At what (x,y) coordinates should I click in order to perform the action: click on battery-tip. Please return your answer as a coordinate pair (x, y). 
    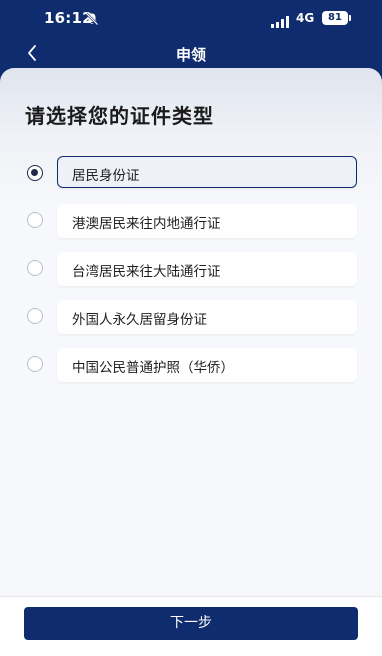
    Looking at the image, I should click on (350, 18).